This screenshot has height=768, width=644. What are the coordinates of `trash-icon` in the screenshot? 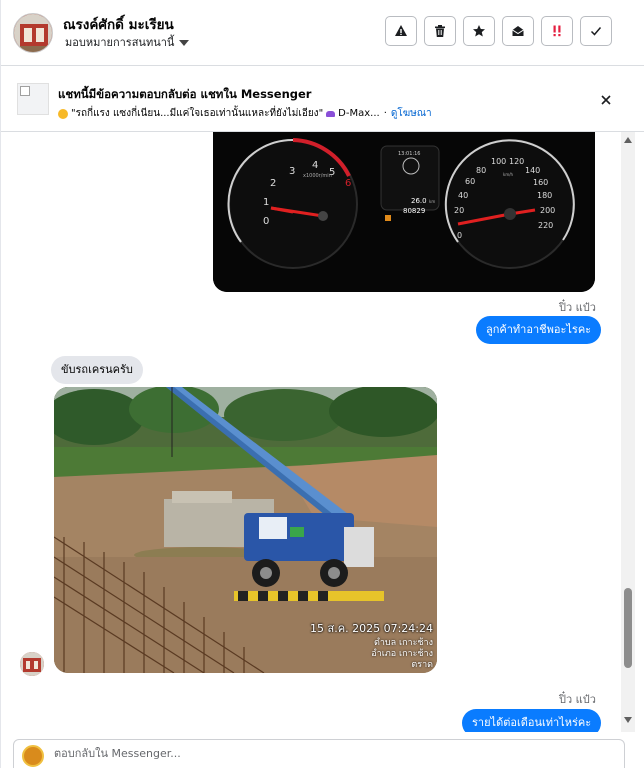 It's located at (440, 31).